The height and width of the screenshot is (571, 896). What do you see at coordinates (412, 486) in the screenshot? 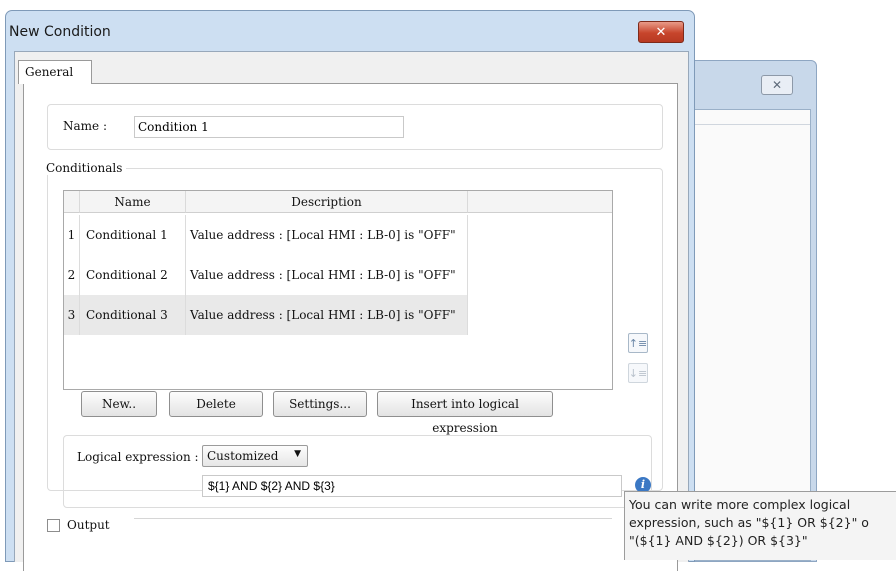
I see `logical-expression-input` at bounding box center [412, 486].